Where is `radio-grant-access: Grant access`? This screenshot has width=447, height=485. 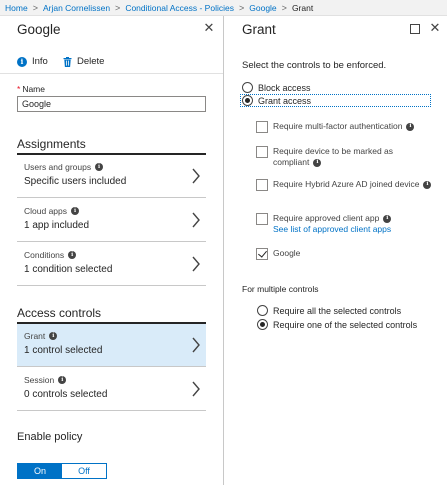
radio-grant-access: Grant access is located at coordinates (276, 100).